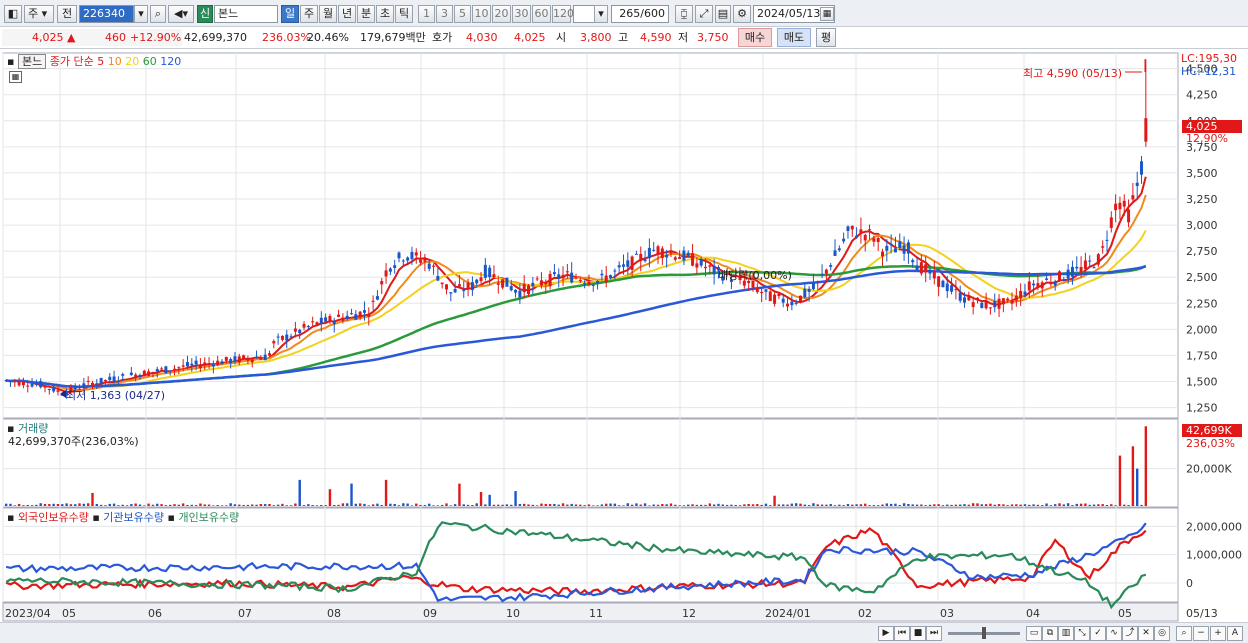  I want to click on calendar-icon: ▦, so click(827, 14).